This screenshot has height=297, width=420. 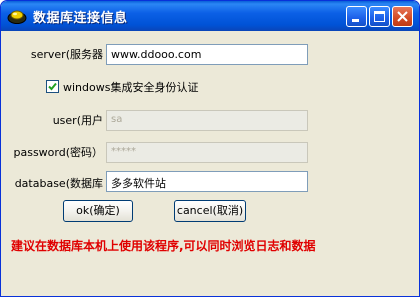 What do you see at coordinates (17, 16) in the screenshot?
I see `app-icon` at bounding box center [17, 16].